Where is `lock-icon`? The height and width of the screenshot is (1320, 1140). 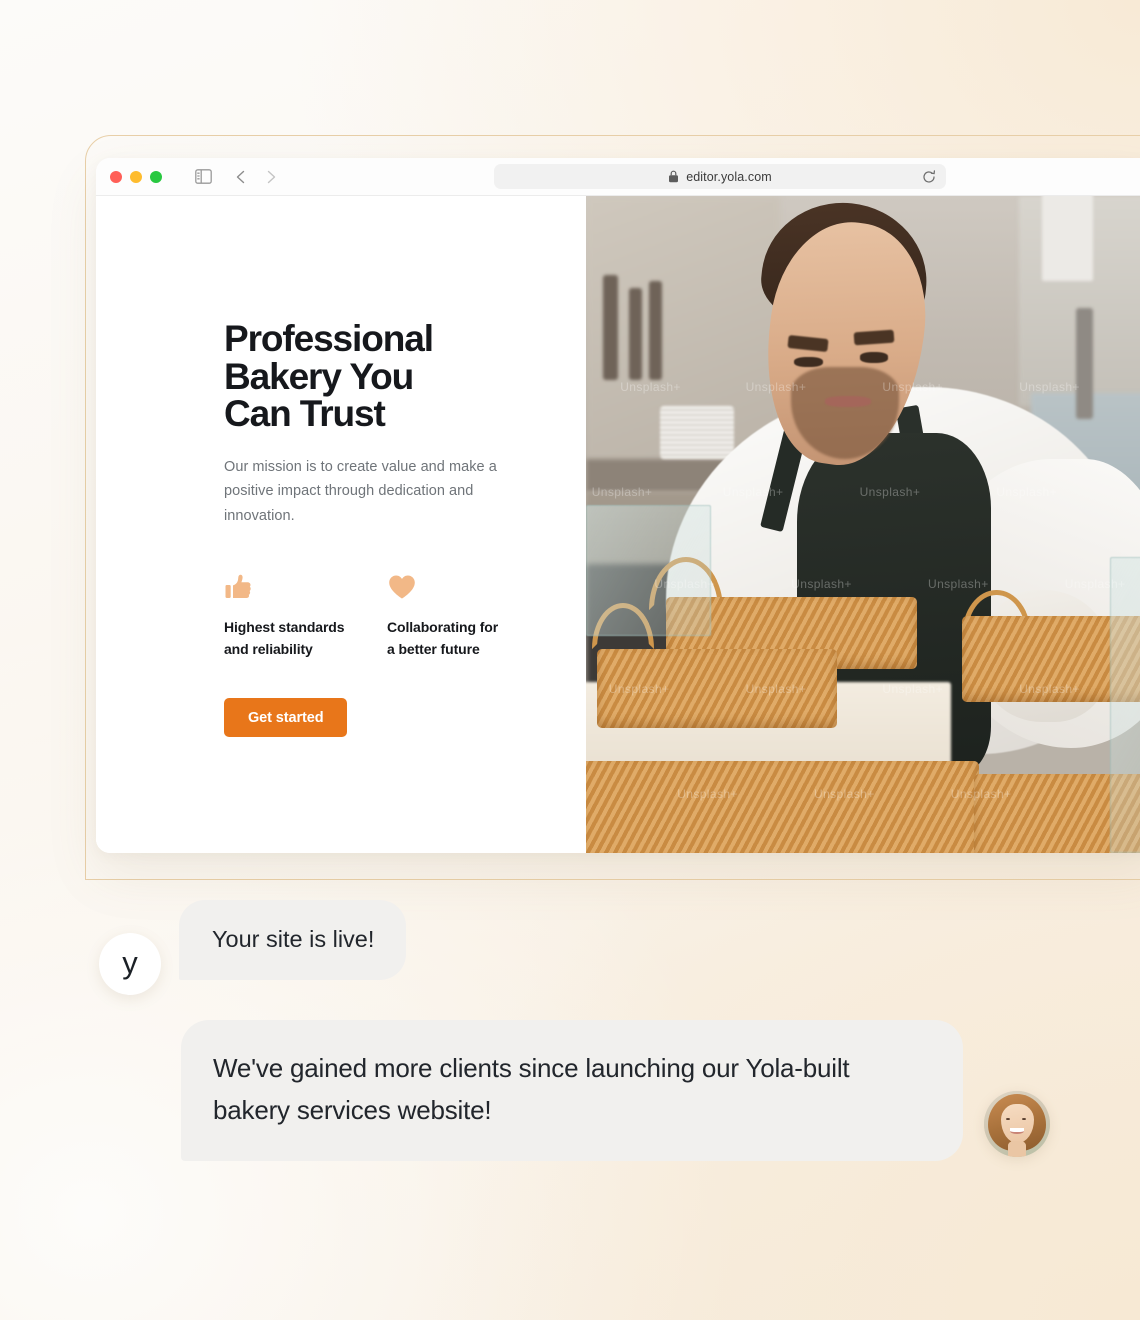
lock-icon is located at coordinates (674, 176).